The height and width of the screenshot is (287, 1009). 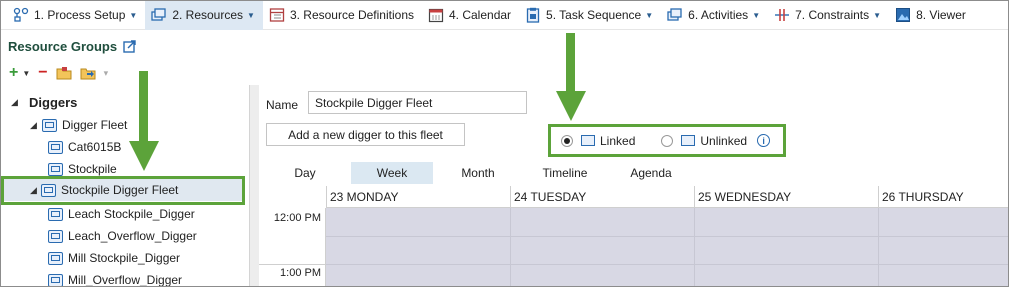 What do you see at coordinates (351, 15) in the screenshot?
I see `menu-resource-definitions-label: 3. Resource Definitions` at bounding box center [351, 15].